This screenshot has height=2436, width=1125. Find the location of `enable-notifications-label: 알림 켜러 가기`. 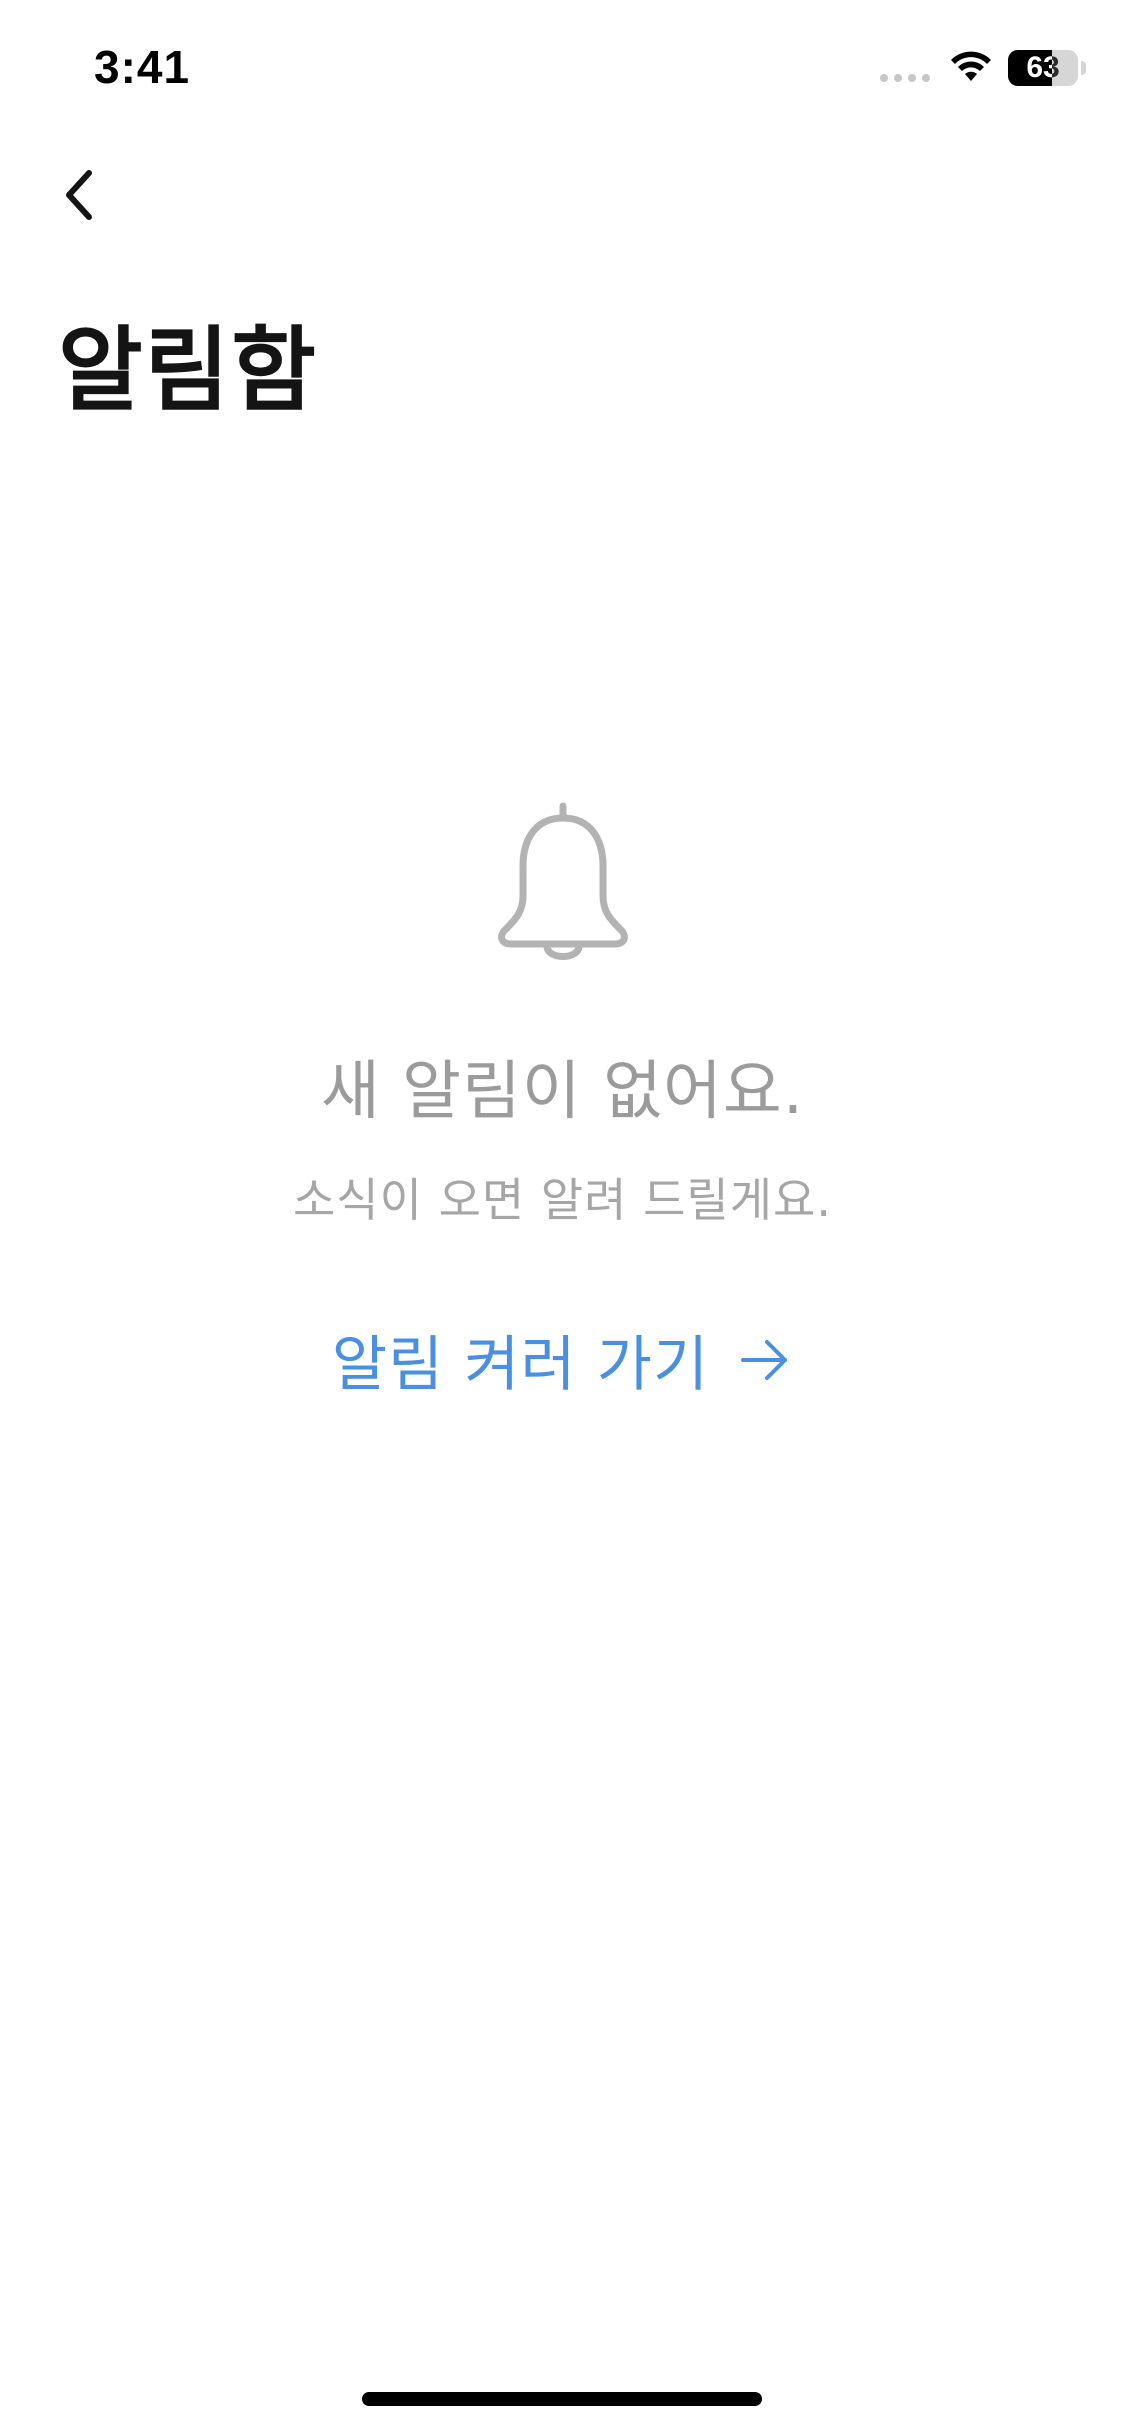

enable-notifications-label: 알림 켜러 가기 is located at coordinates (520, 1365).